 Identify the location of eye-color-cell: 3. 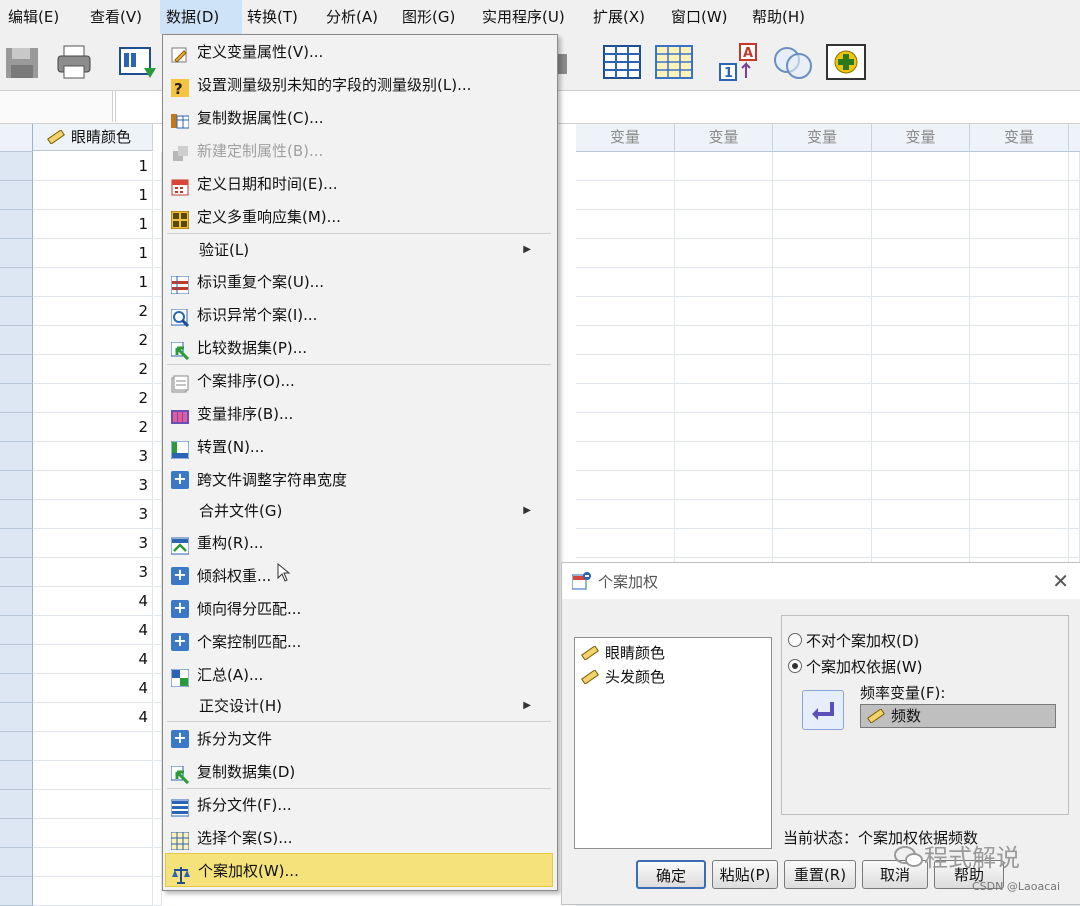
(93, 543).